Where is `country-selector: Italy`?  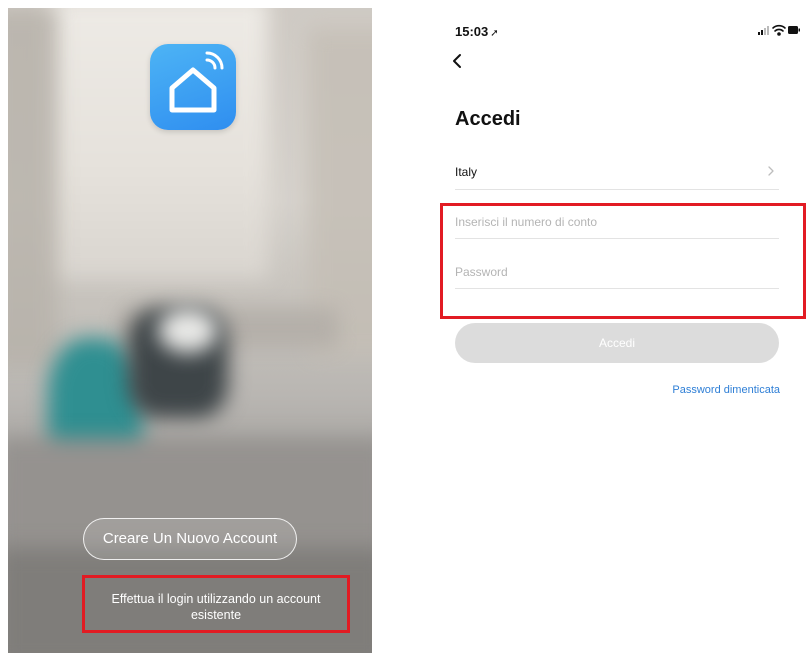
country-selector: Italy is located at coordinates (617, 174).